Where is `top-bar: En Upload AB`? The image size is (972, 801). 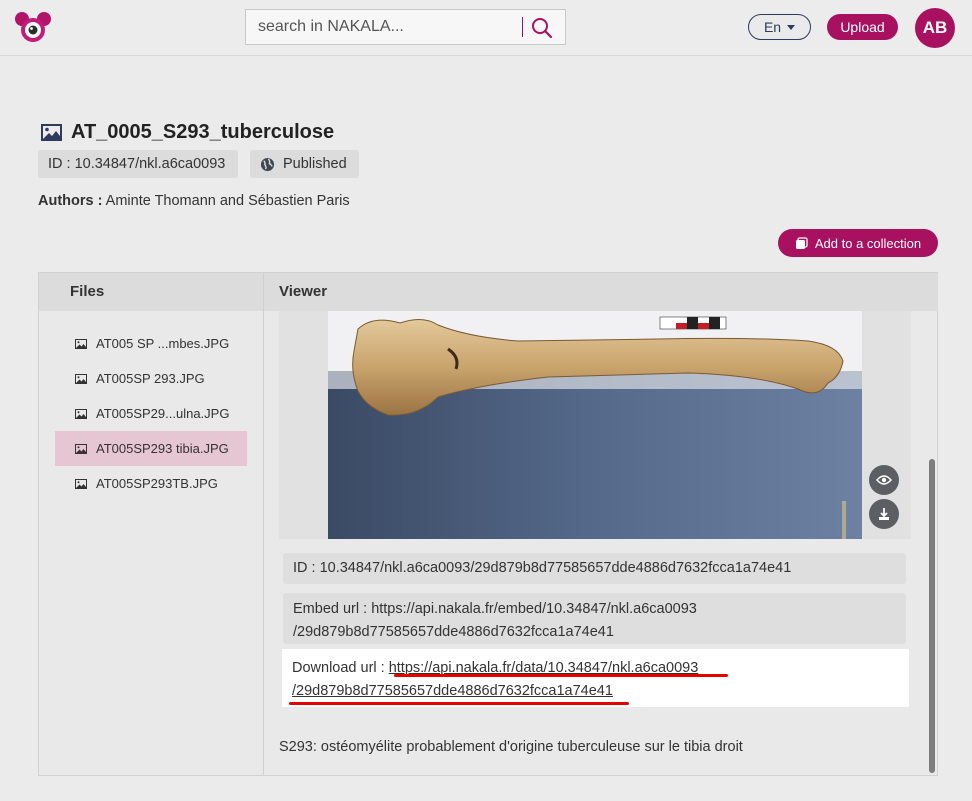 top-bar: En Upload AB is located at coordinates (486, 28).